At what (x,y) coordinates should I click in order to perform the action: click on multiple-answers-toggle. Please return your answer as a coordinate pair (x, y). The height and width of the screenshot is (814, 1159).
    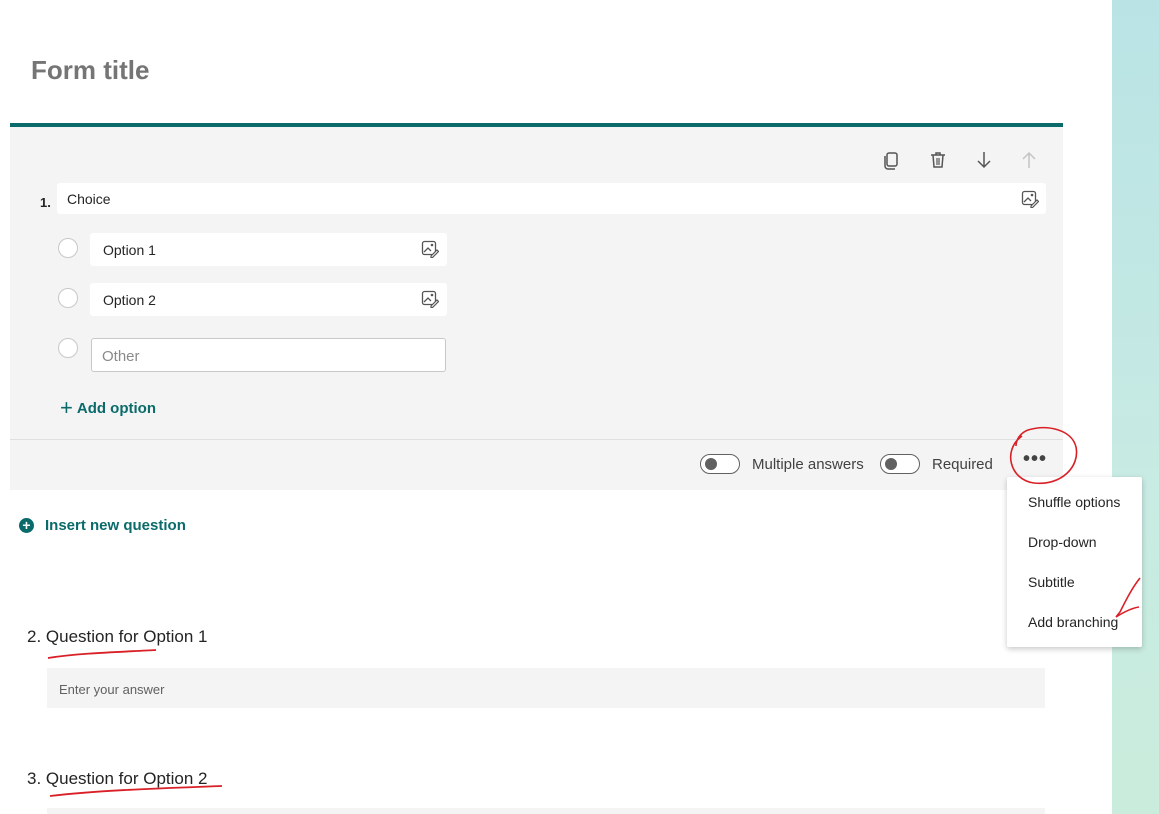
    Looking at the image, I should click on (720, 464).